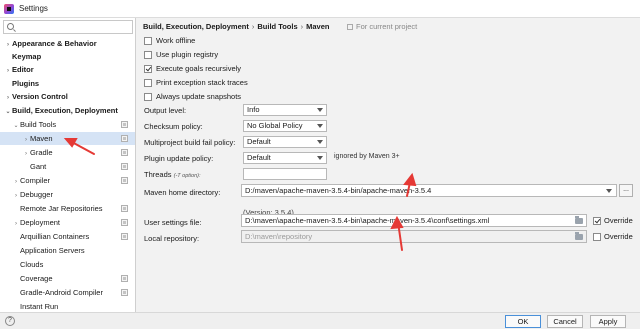  Describe the element at coordinates (35, 180) in the screenshot. I see `sidebar-item-label: Compiler` at that location.